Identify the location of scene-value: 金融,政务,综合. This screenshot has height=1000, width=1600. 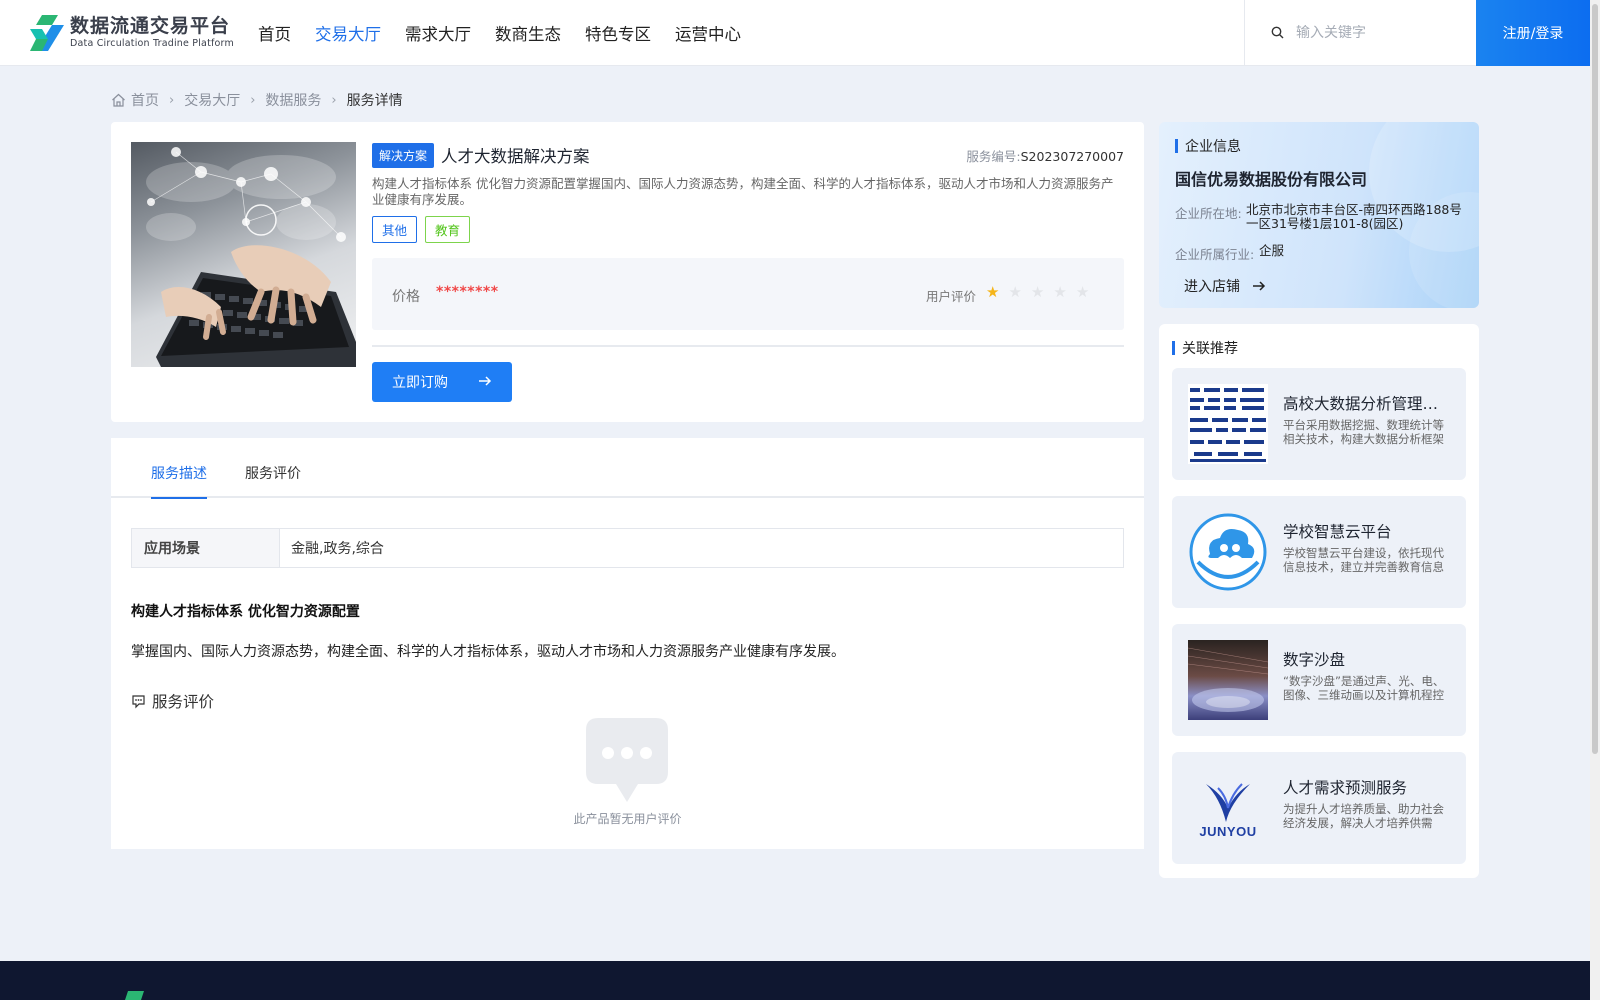
(337, 549).